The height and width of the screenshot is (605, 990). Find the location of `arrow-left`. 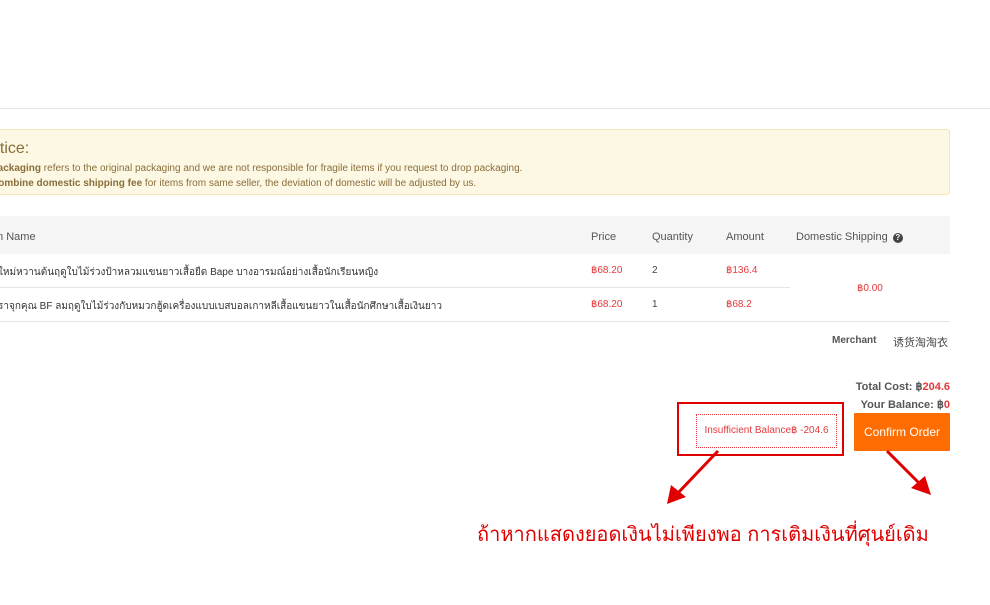

arrow-left is located at coordinates (693, 476).